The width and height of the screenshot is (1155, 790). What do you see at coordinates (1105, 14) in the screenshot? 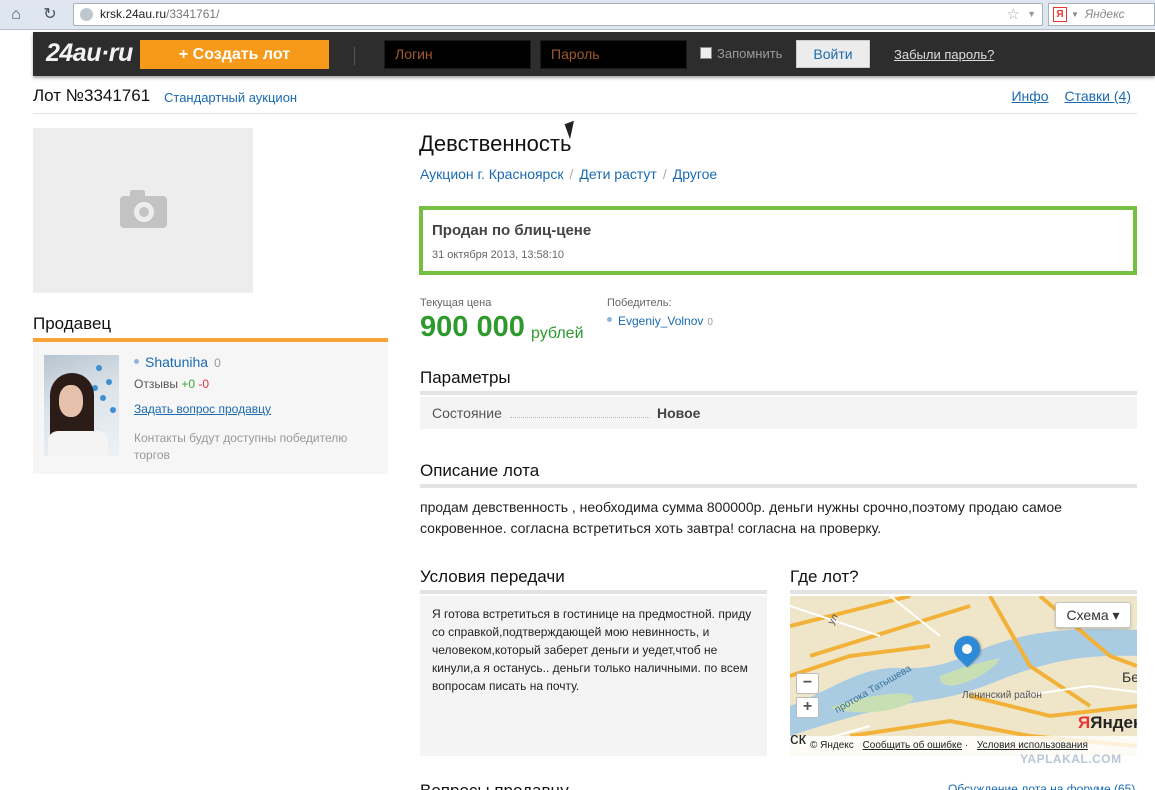
I see `search-engine-label: Яндекс` at bounding box center [1105, 14].